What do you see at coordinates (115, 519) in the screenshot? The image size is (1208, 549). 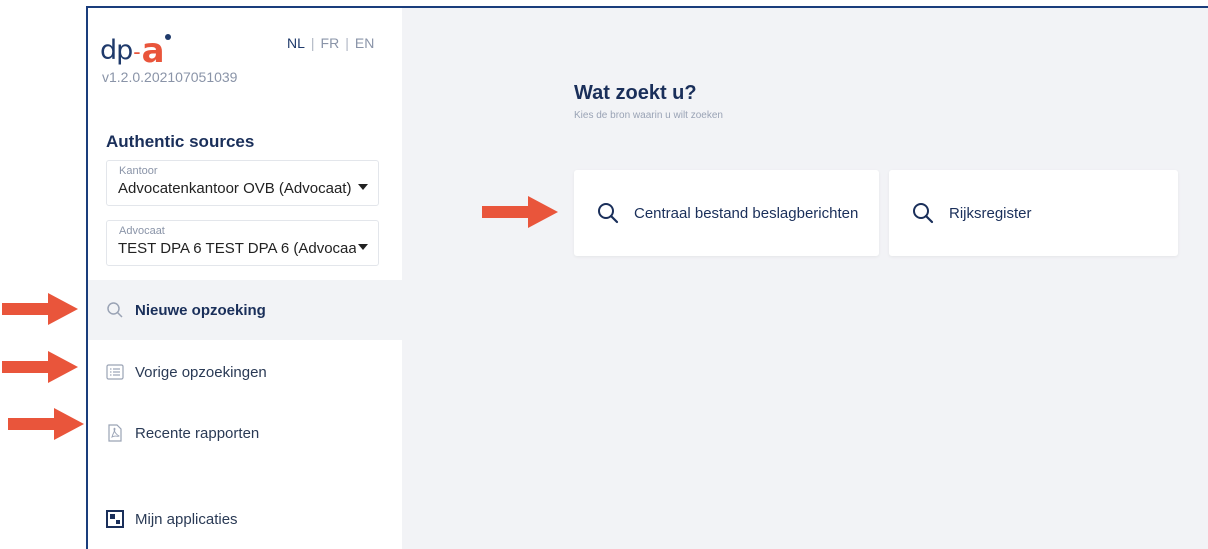 I see `apps-icon` at bounding box center [115, 519].